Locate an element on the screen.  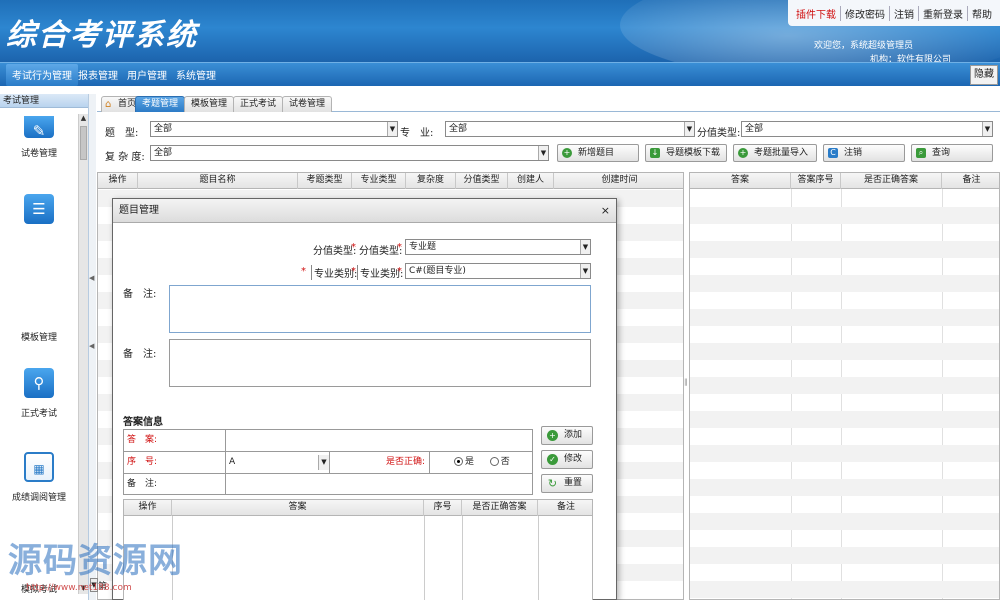
pencil-icon: ✎ is located at coordinates (39, 128).